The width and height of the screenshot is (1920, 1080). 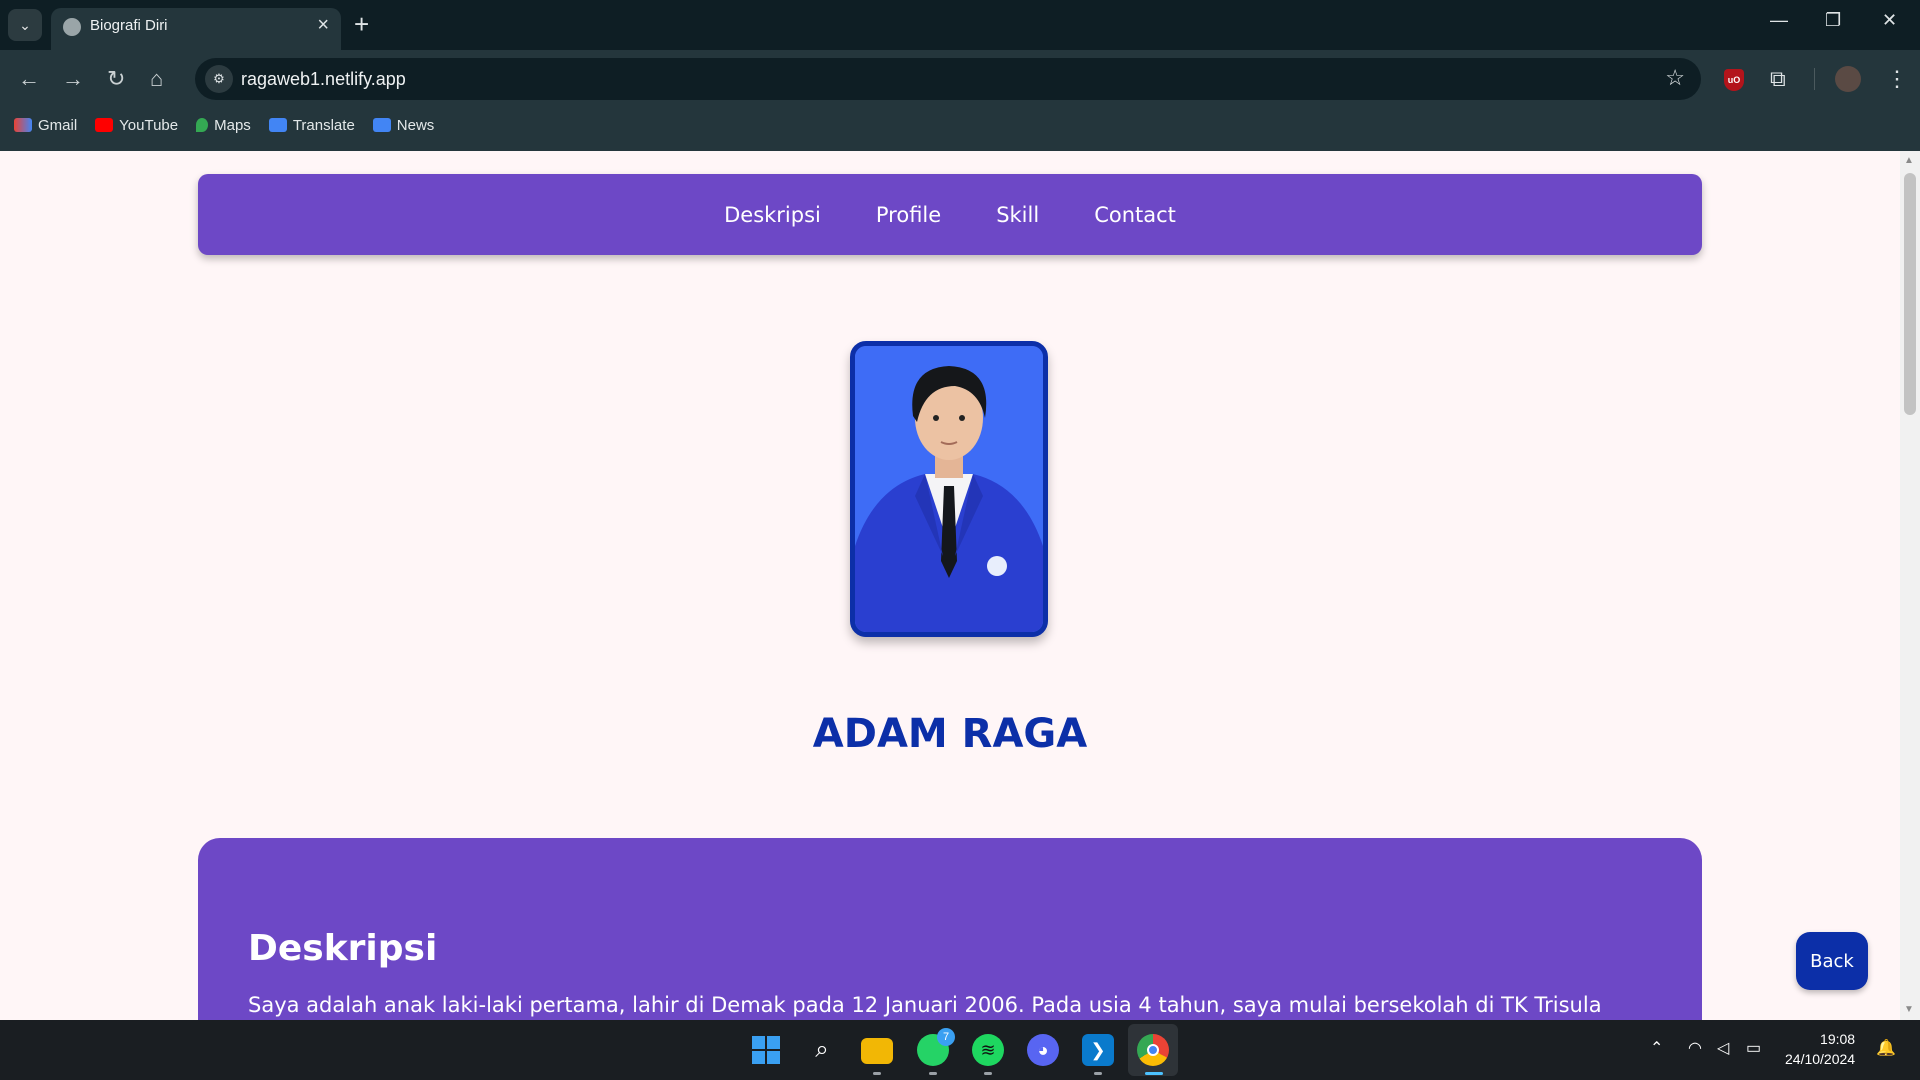 What do you see at coordinates (25, 25) in the screenshot?
I see `tab-search-button: ⌄` at bounding box center [25, 25].